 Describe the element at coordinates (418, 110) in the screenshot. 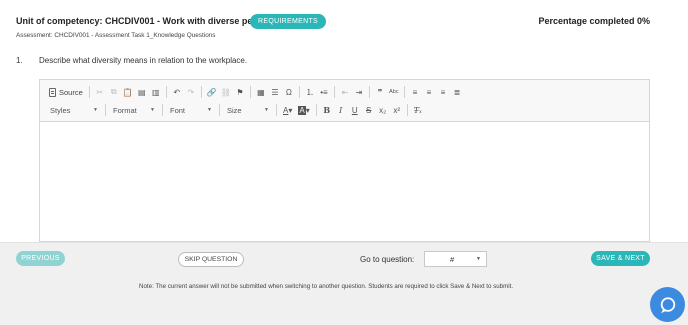

I see `remove-format-icon: T̶ₓ` at that location.